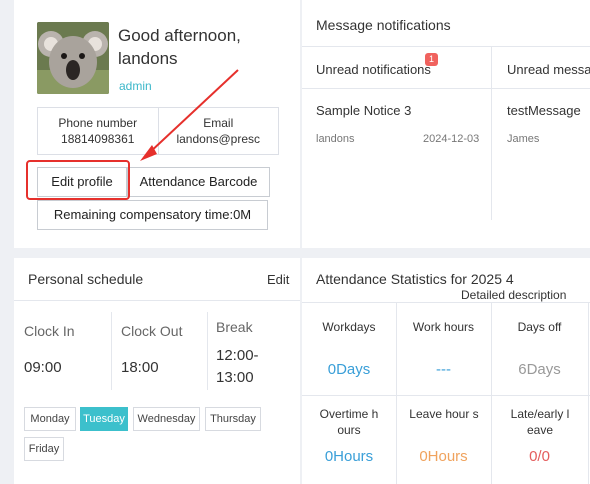  What do you see at coordinates (234, 327) in the screenshot?
I see `break-label: Break` at bounding box center [234, 327].